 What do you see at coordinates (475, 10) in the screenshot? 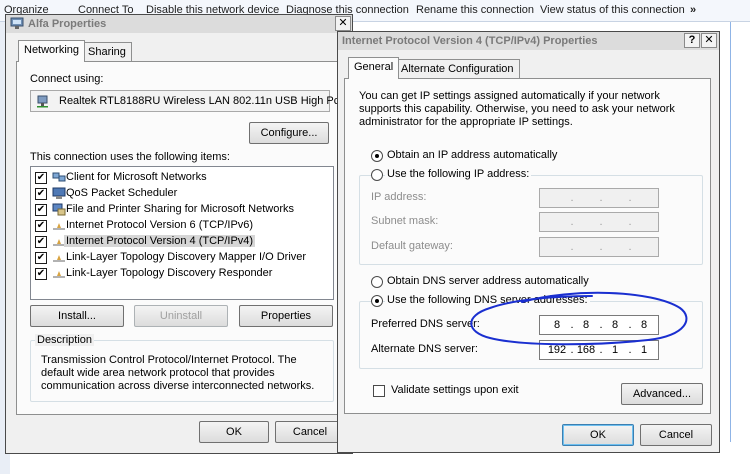
I see `cmd-rename: Rename this connection` at bounding box center [475, 10].